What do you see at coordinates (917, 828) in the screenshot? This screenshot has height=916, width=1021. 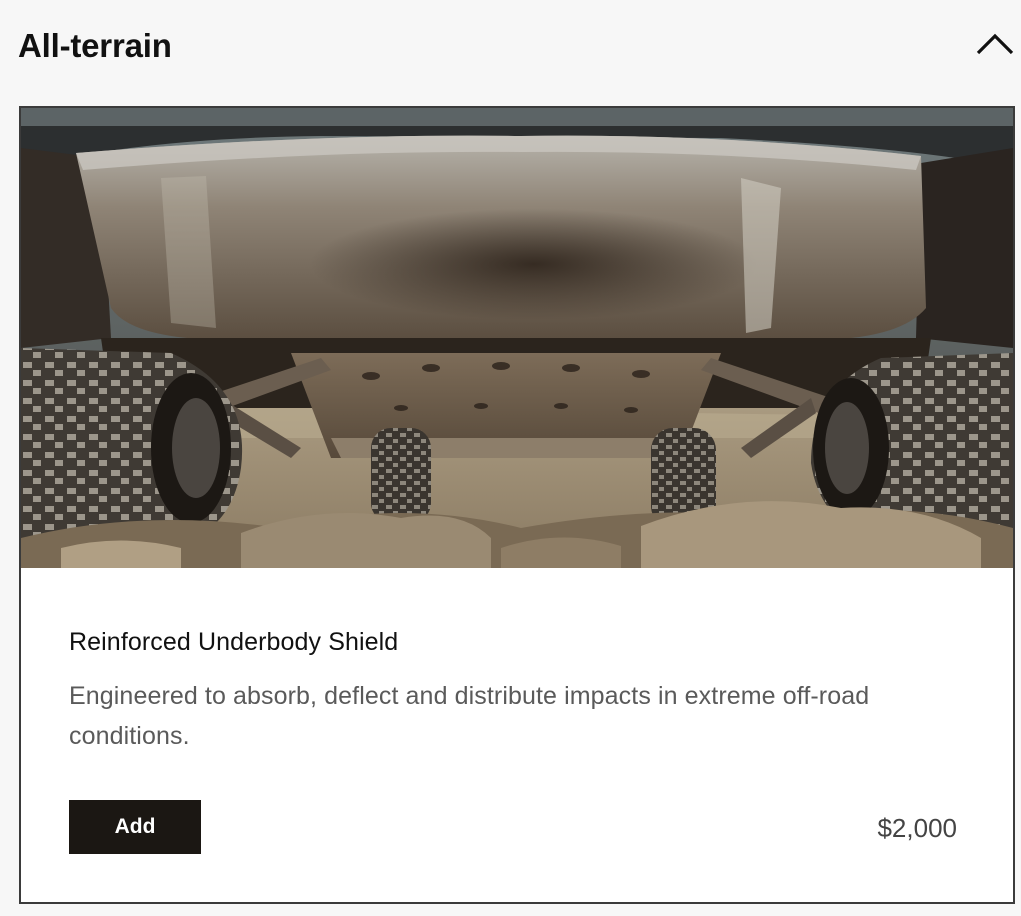 I see `product-price: $2,000` at bounding box center [917, 828].